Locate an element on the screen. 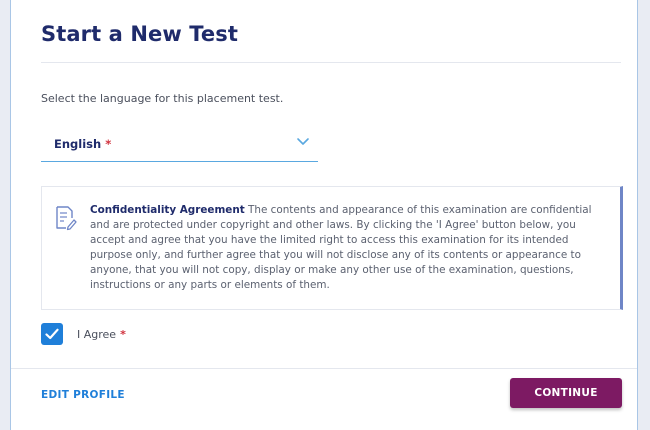 The image size is (650, 430). agree-label: I Agree * is located at coordinates (101, 334).